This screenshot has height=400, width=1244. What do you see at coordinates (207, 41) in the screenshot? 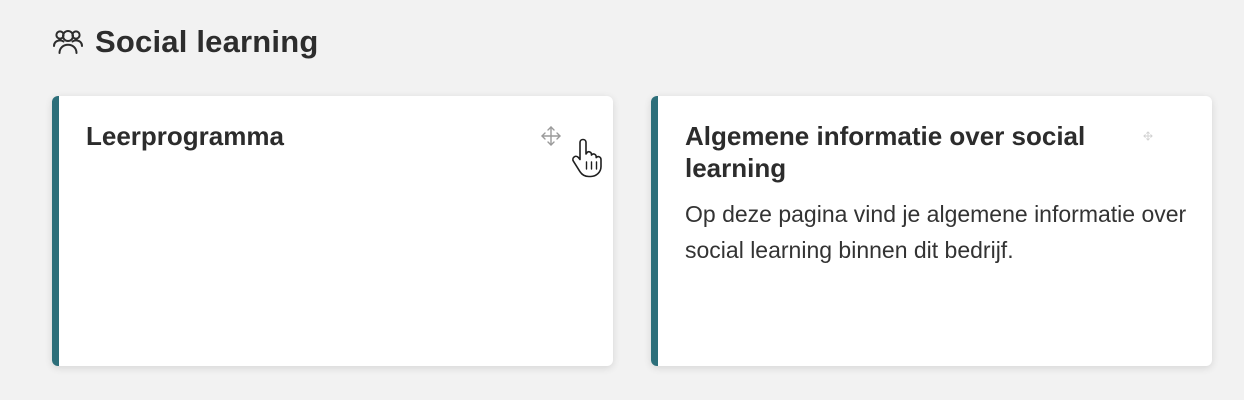
I see `section-title: Social learning` at bounding box center [207, 41].